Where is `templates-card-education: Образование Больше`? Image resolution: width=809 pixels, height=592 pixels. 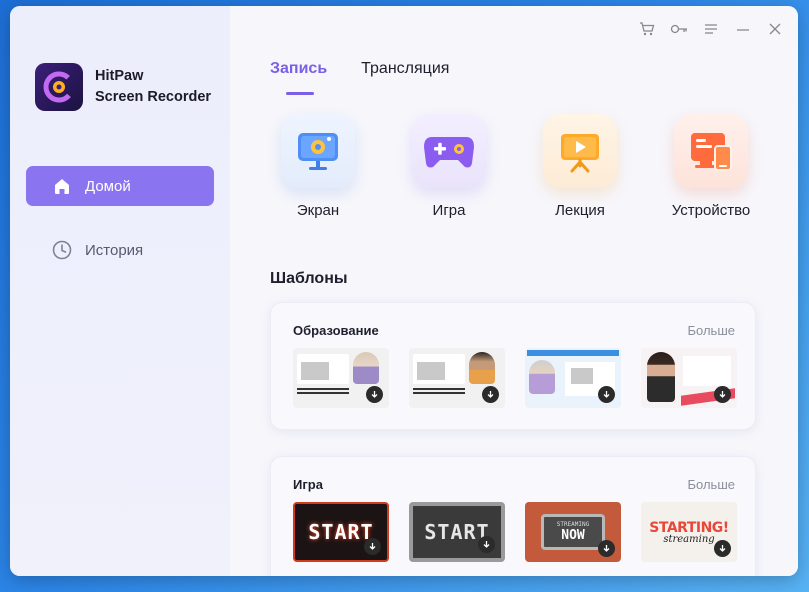 templates-card-education: Образование Больше is located at coordinates (513, 366).